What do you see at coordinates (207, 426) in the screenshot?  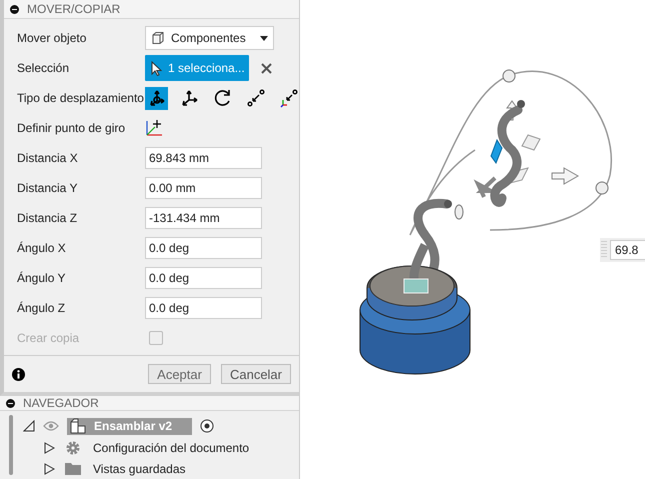 I see `radio-icon` at bounding box center [207, 426].